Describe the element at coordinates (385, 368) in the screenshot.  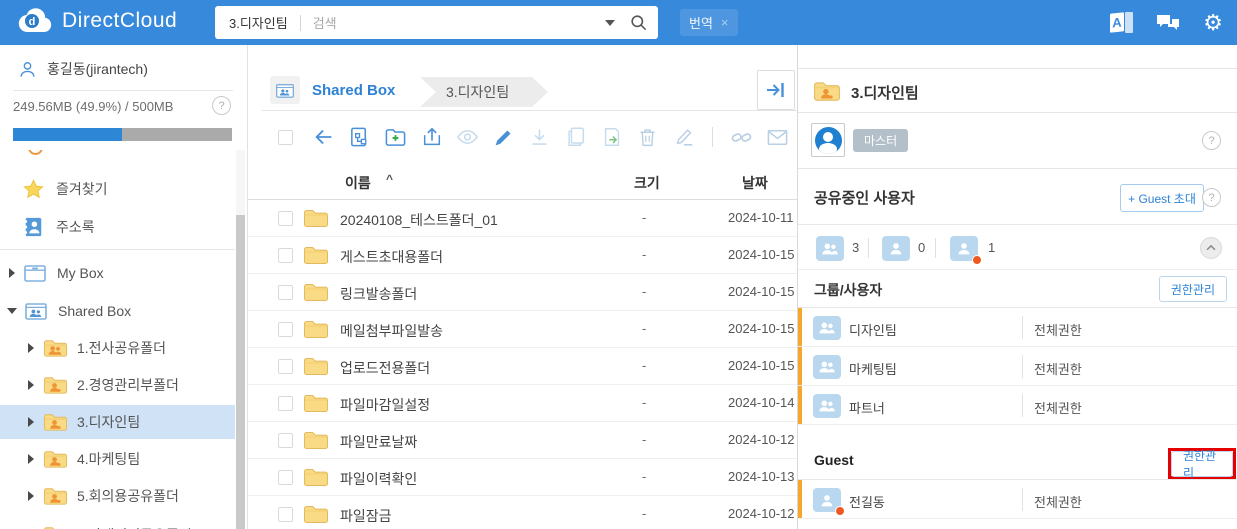
I see `file-name: 업로드전용폴더` at that location.